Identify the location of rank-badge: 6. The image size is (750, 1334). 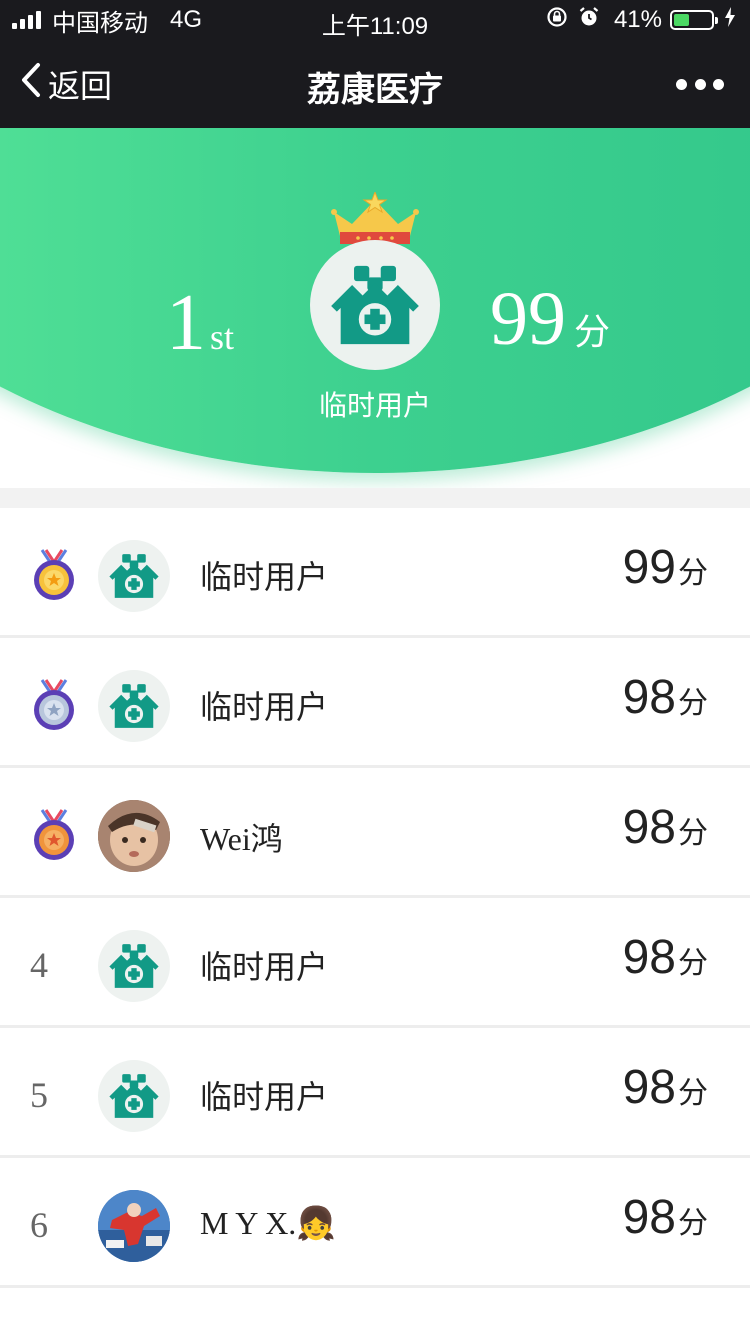
(55, 1225).